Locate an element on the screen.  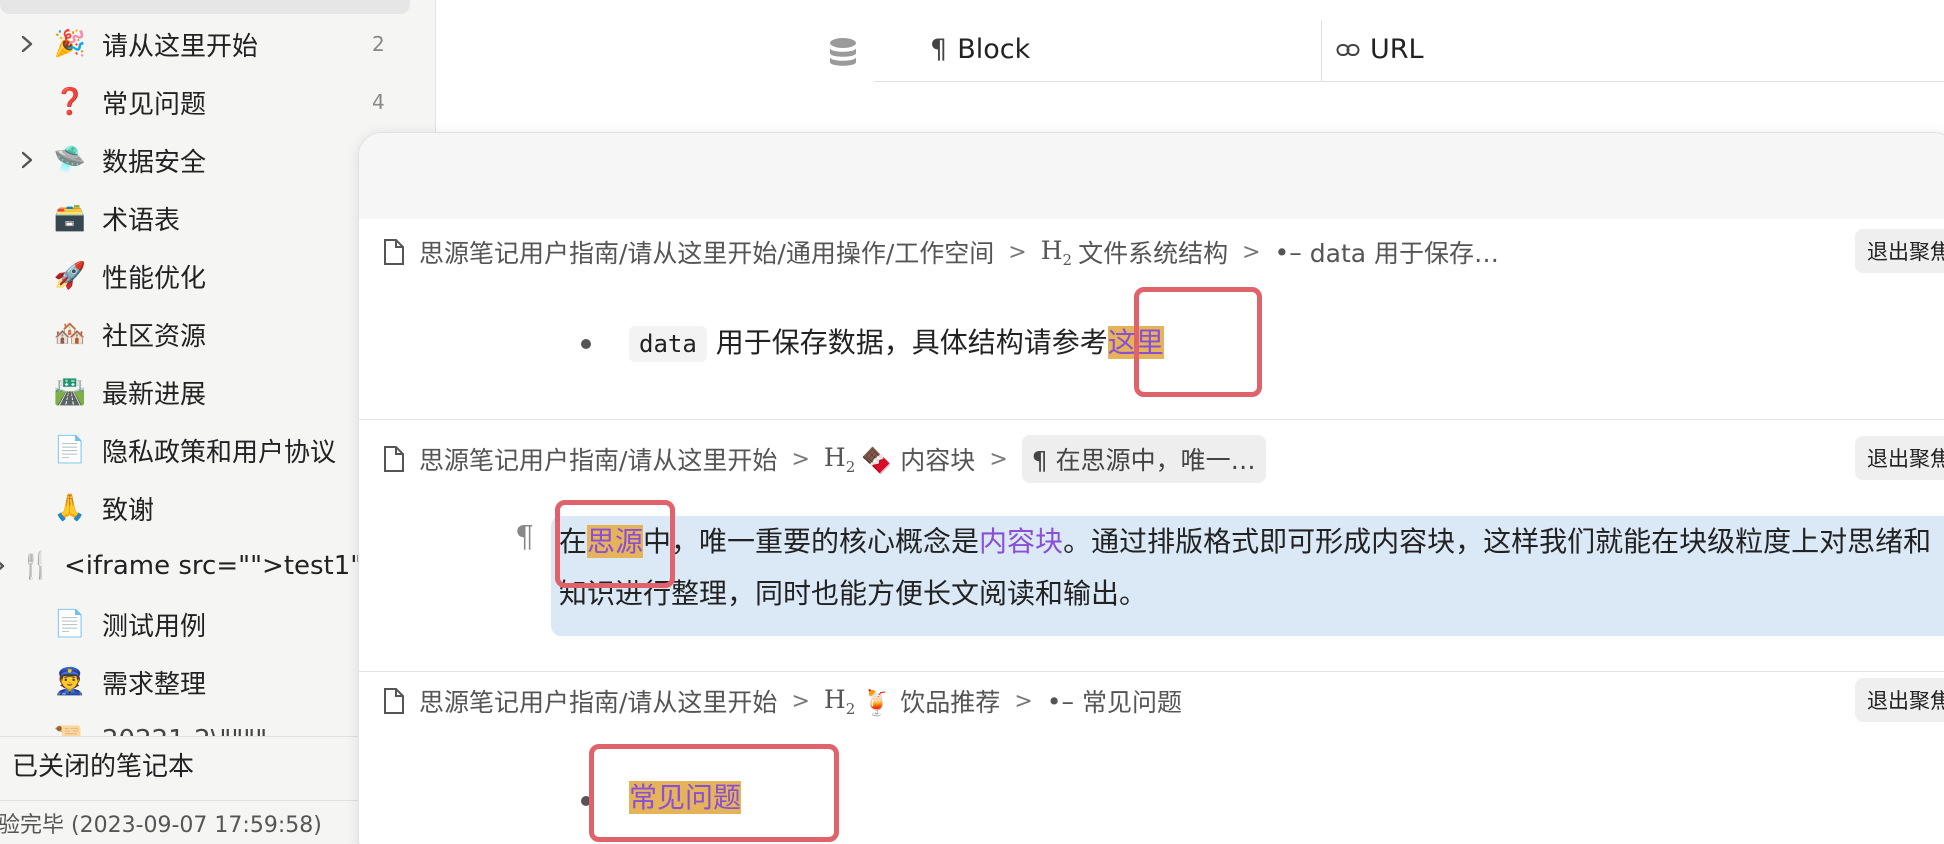
sidebar-item-start-here: 🎉 请从这里开始 2 is located at coordinates (218, 44).